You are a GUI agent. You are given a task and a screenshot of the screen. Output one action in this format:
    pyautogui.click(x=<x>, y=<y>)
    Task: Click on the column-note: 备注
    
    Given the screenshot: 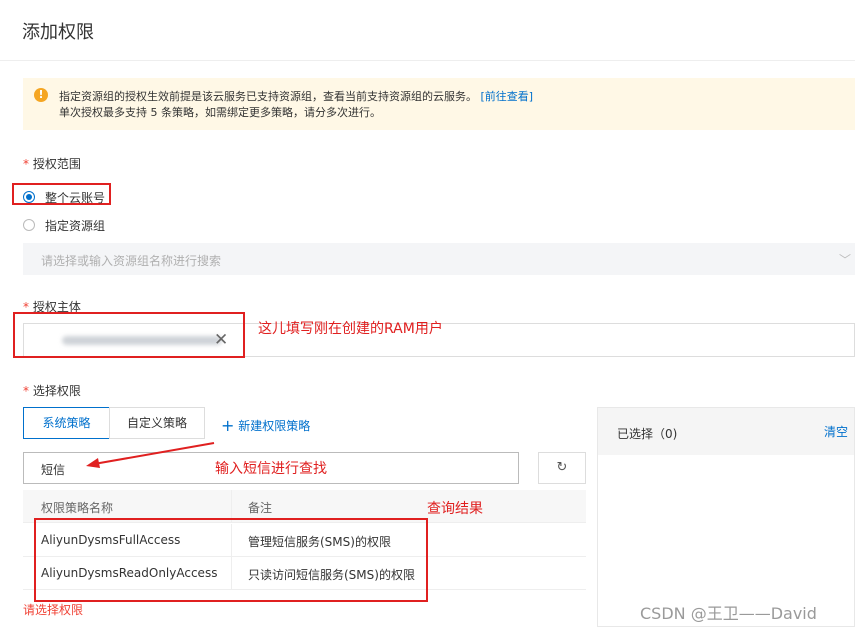 What is the action you would take?
    pyautogui.click(x=260, y=508)
    